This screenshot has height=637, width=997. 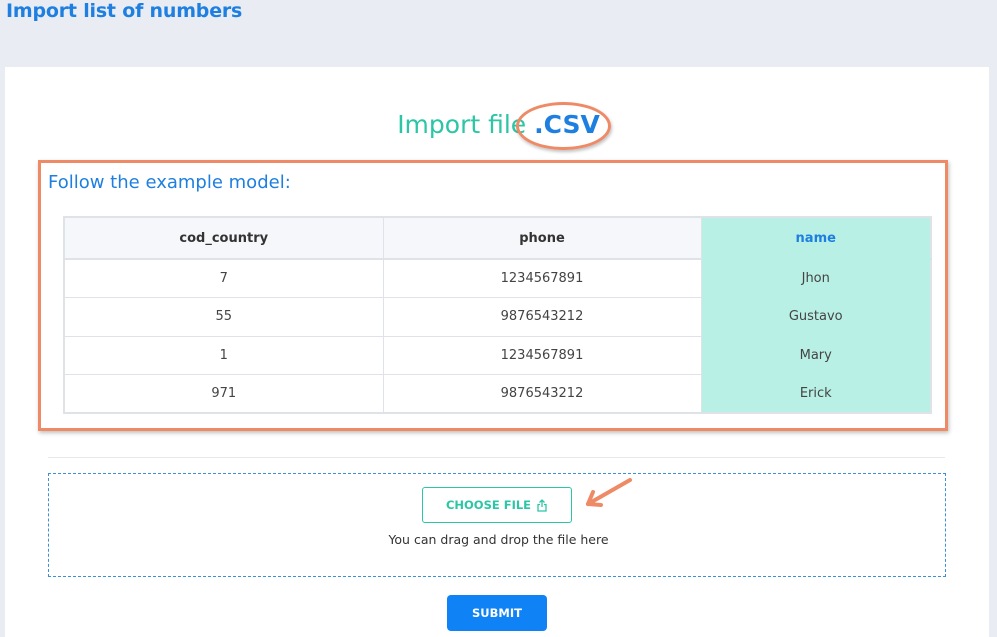 I want to click on table-row: 971 9876543212 Erick, so click(x=497, y=394).